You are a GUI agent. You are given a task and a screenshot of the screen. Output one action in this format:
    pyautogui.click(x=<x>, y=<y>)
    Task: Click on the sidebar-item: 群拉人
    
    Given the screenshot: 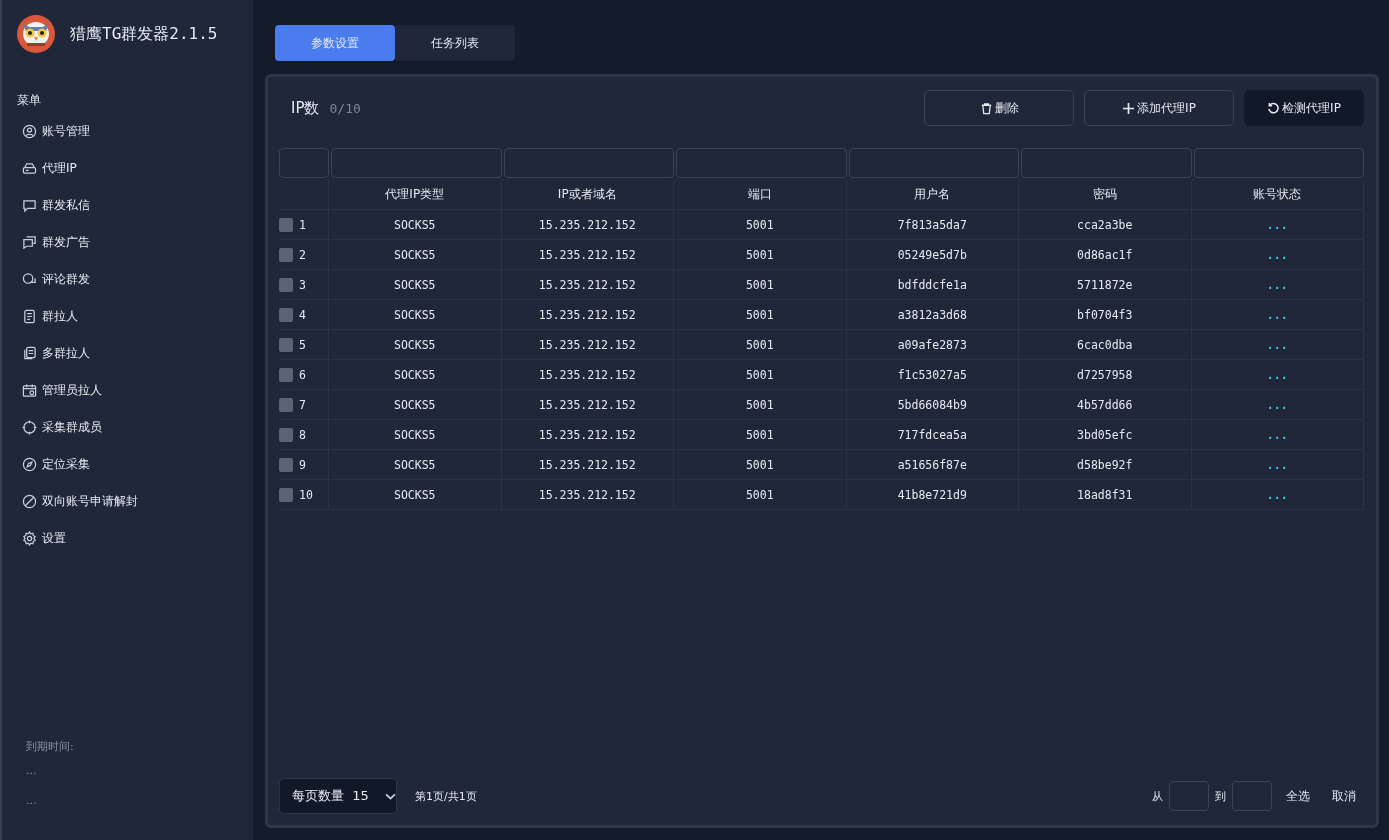 What is the action you would take?
    pyautogui.click(x=127, y=316)
    